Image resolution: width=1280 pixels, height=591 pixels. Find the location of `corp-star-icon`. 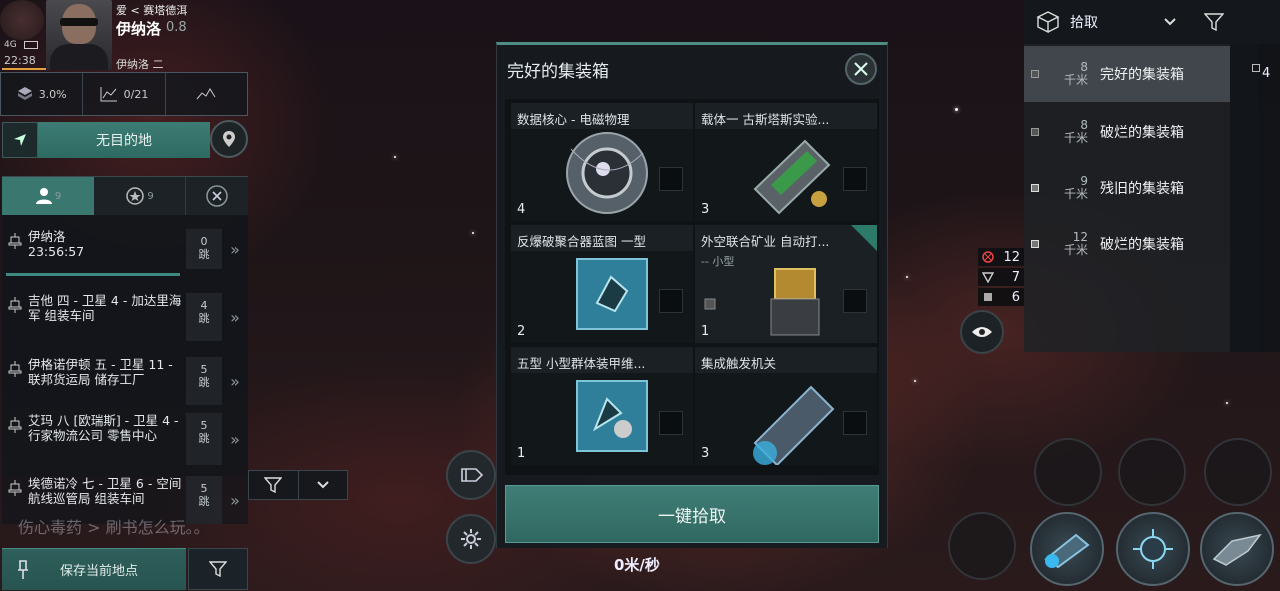

corp-star-icon is located at coordinates (135, 196).